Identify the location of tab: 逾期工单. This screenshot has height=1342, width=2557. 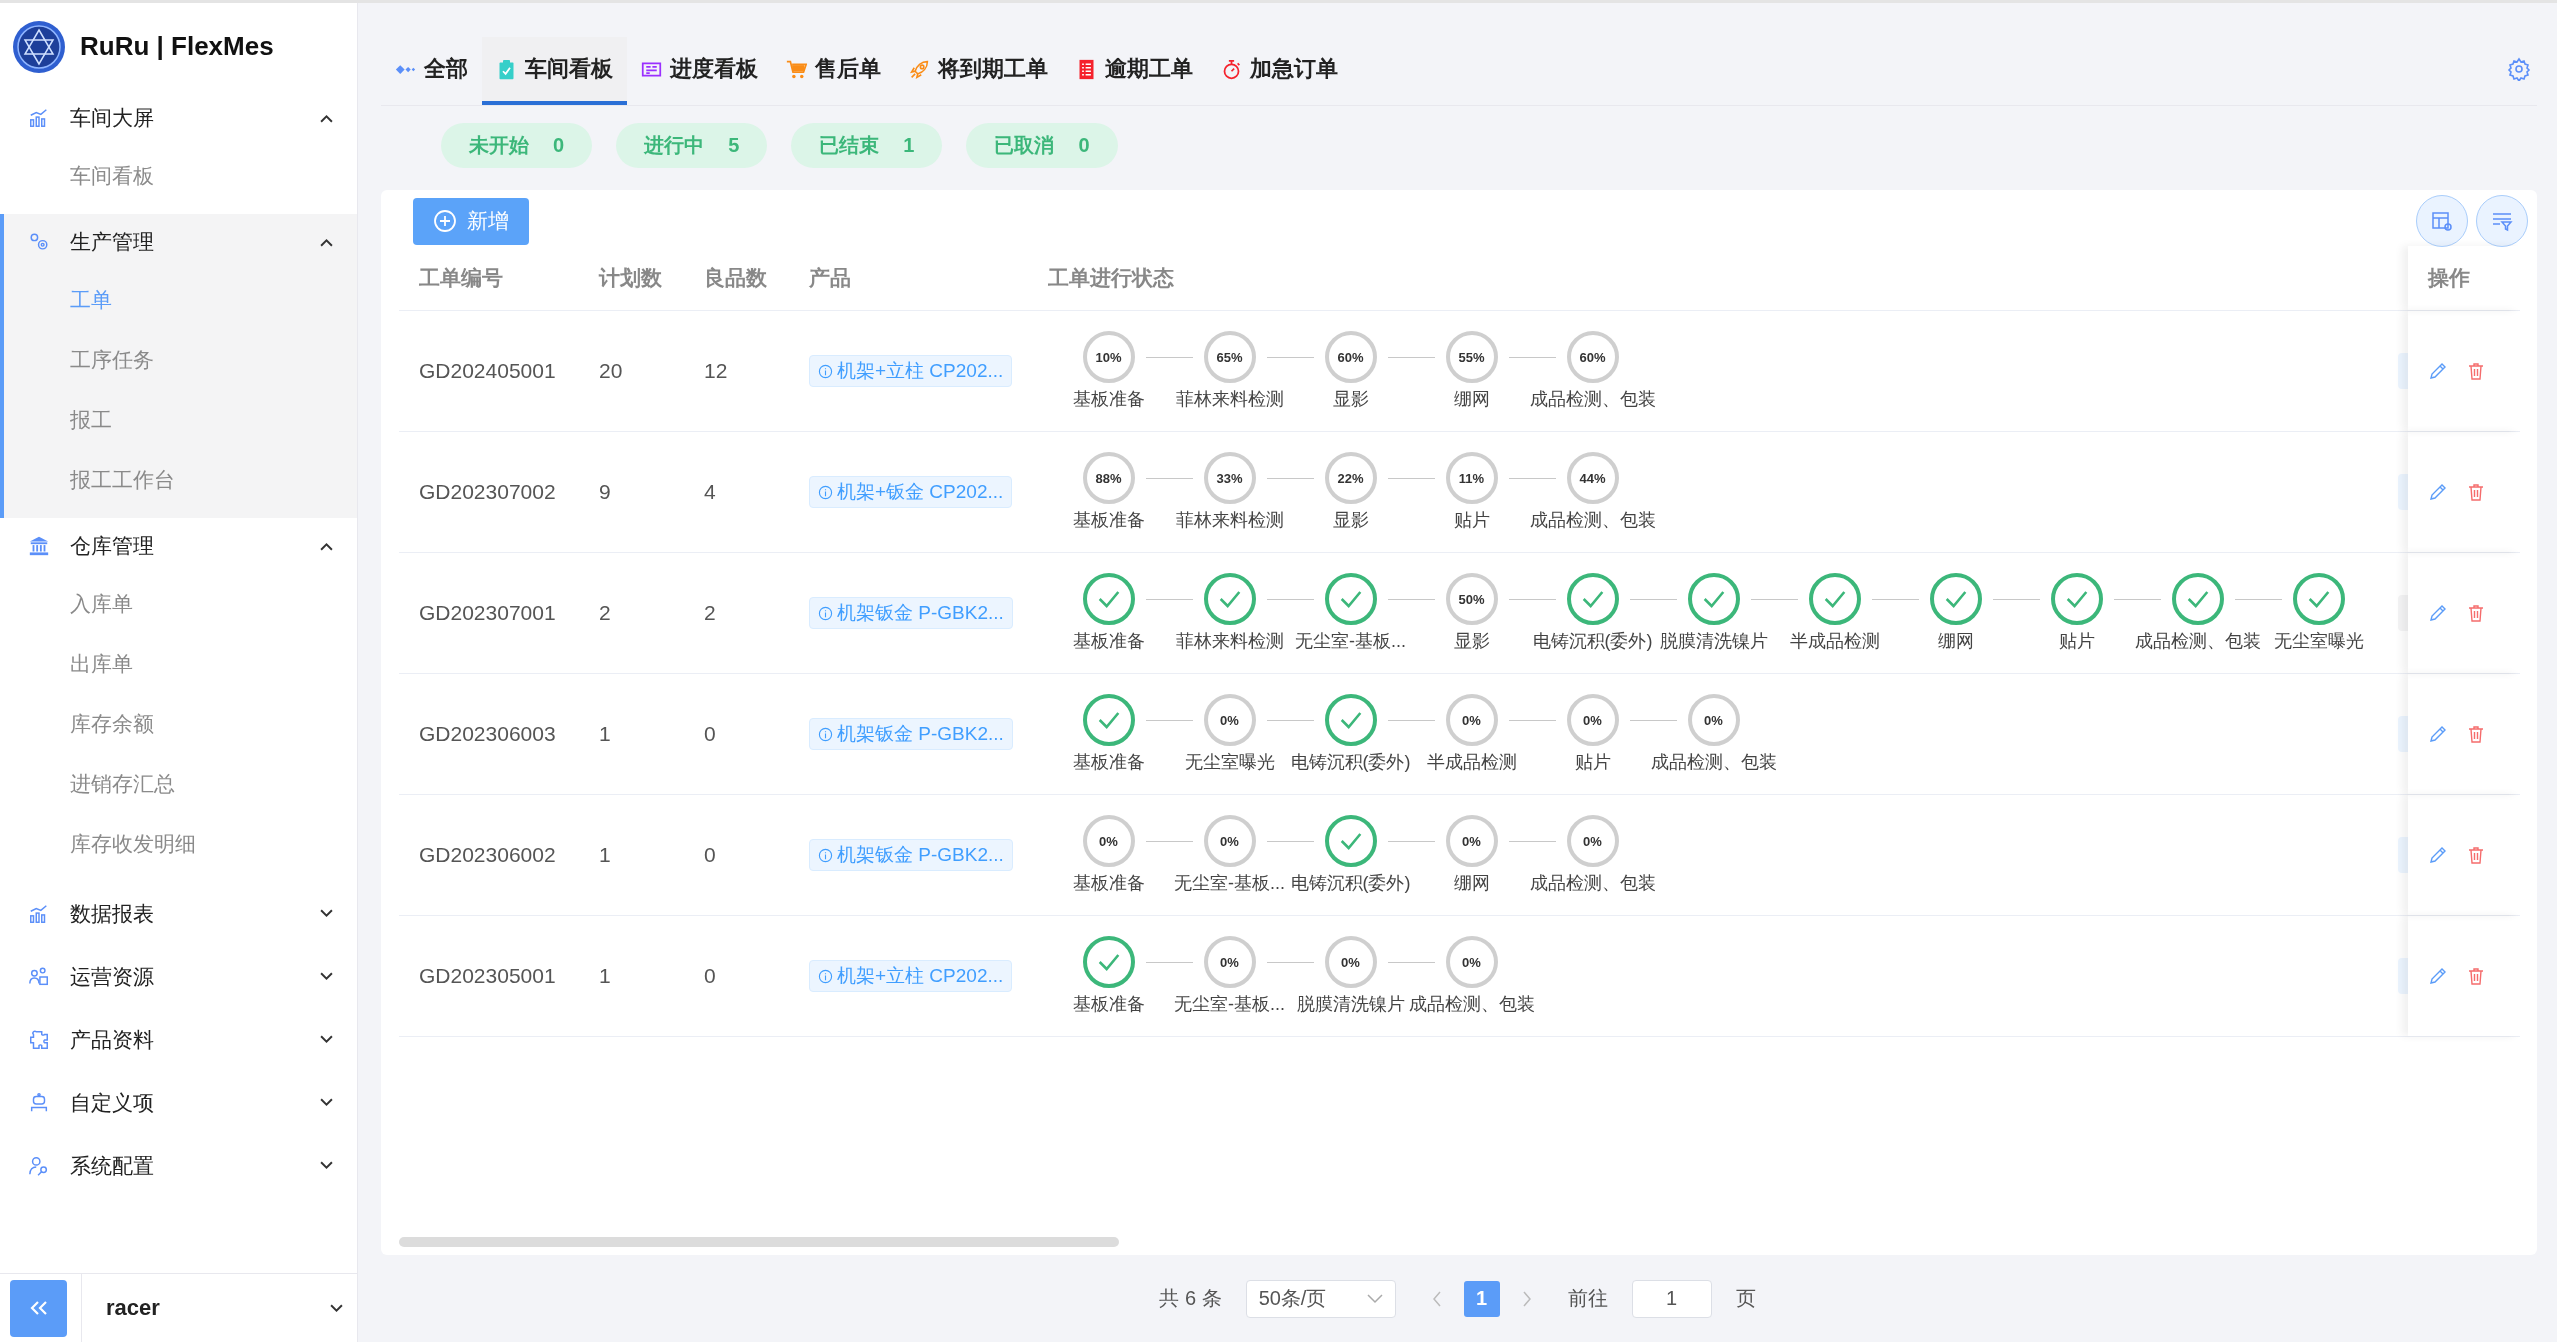
(1134, 71).